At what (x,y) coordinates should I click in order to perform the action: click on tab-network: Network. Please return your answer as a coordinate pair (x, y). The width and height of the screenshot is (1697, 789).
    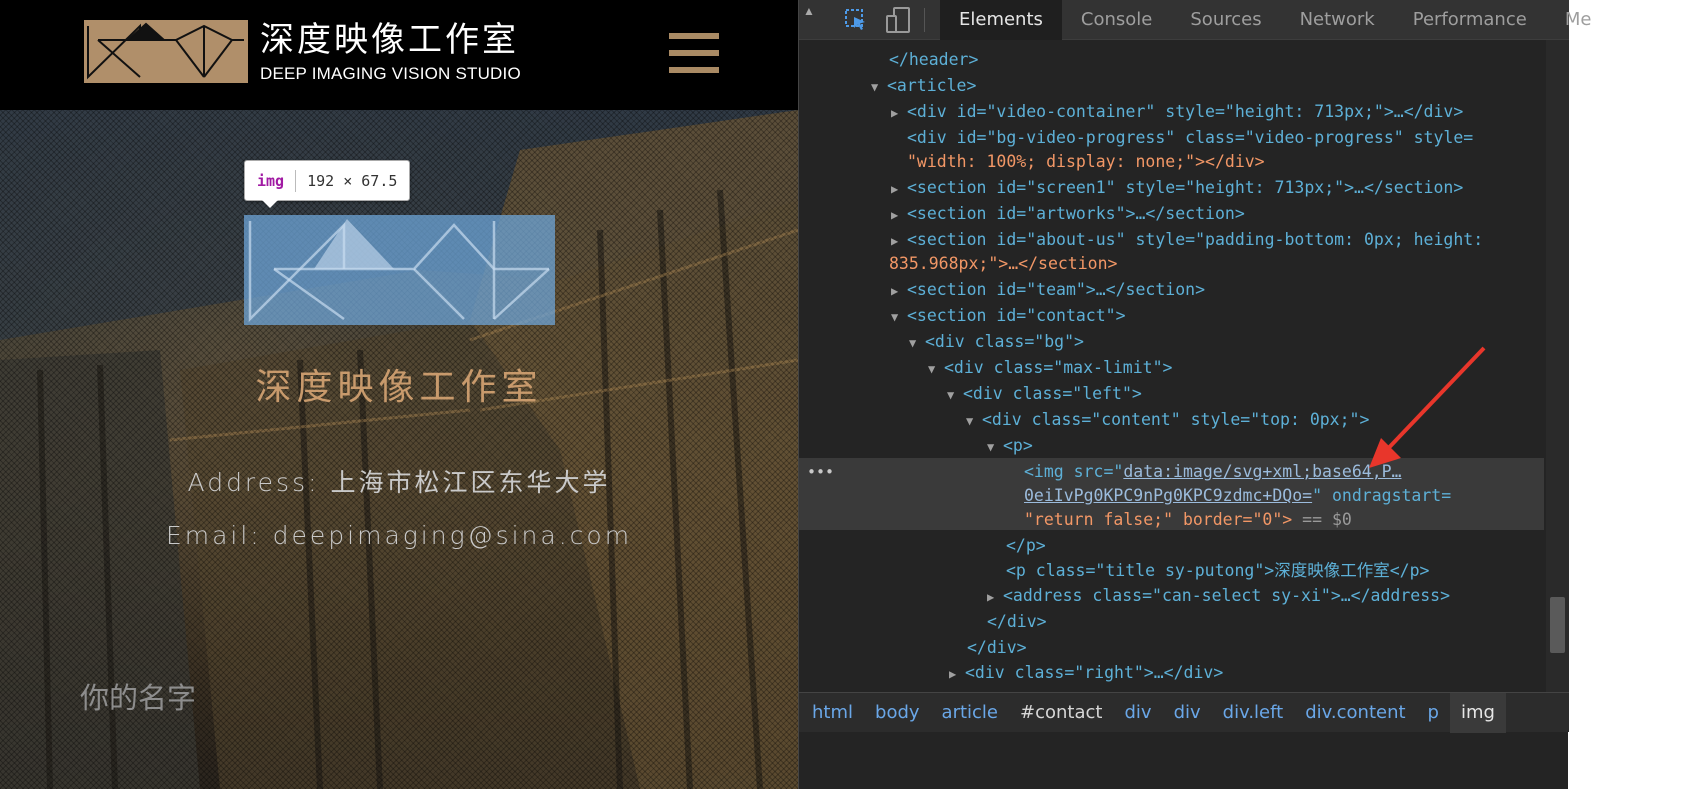
    Looking at the image, I should click on (1337, 20).